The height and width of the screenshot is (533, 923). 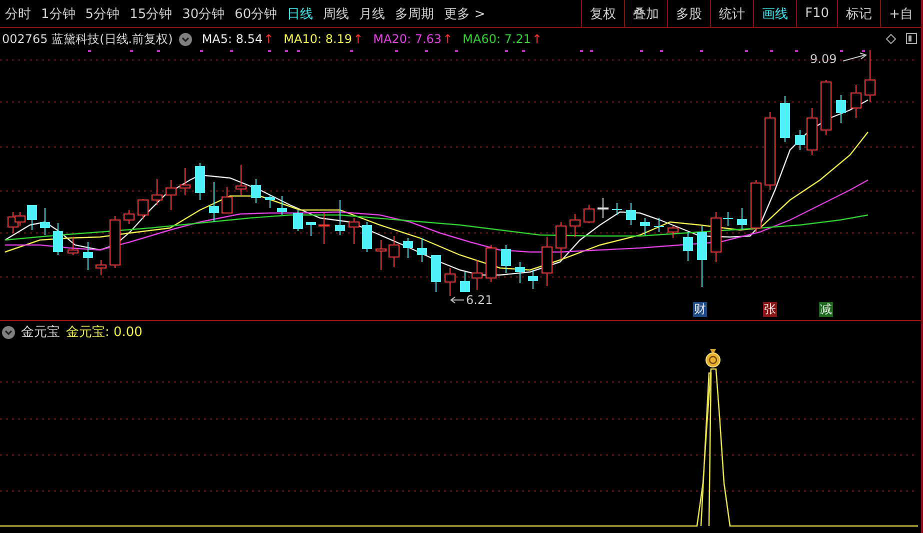 What do you see at coordinates (336, 13) in the screenshot?
I see `period-tab: 周线` at bounding box center [336, 13].